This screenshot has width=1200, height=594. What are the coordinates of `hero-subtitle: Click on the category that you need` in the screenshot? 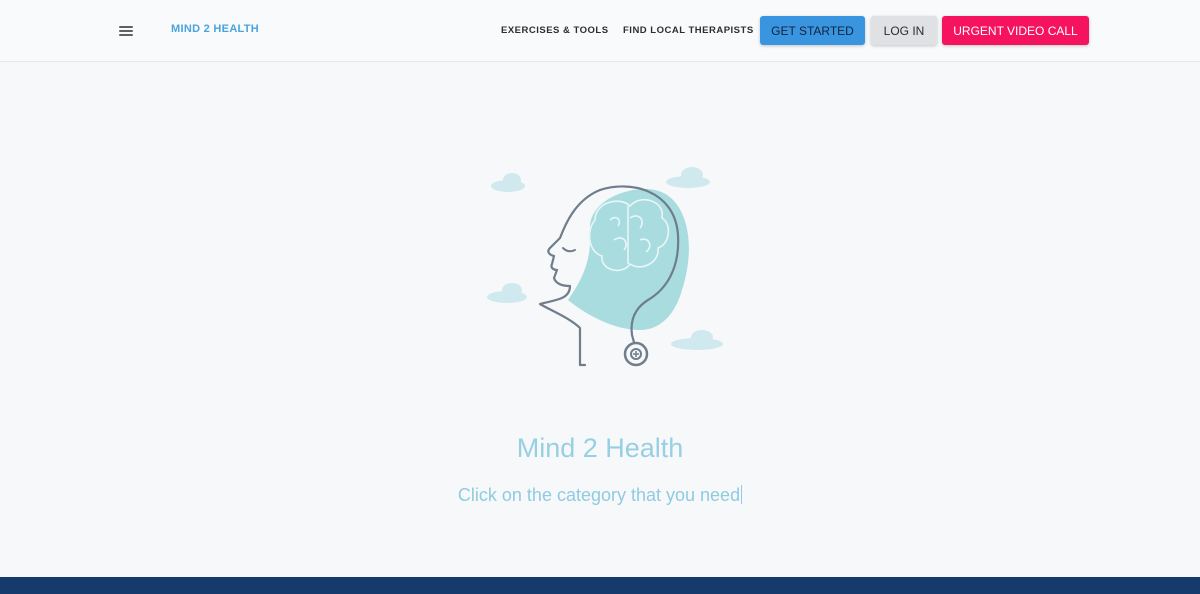 It's located at (600, 495).